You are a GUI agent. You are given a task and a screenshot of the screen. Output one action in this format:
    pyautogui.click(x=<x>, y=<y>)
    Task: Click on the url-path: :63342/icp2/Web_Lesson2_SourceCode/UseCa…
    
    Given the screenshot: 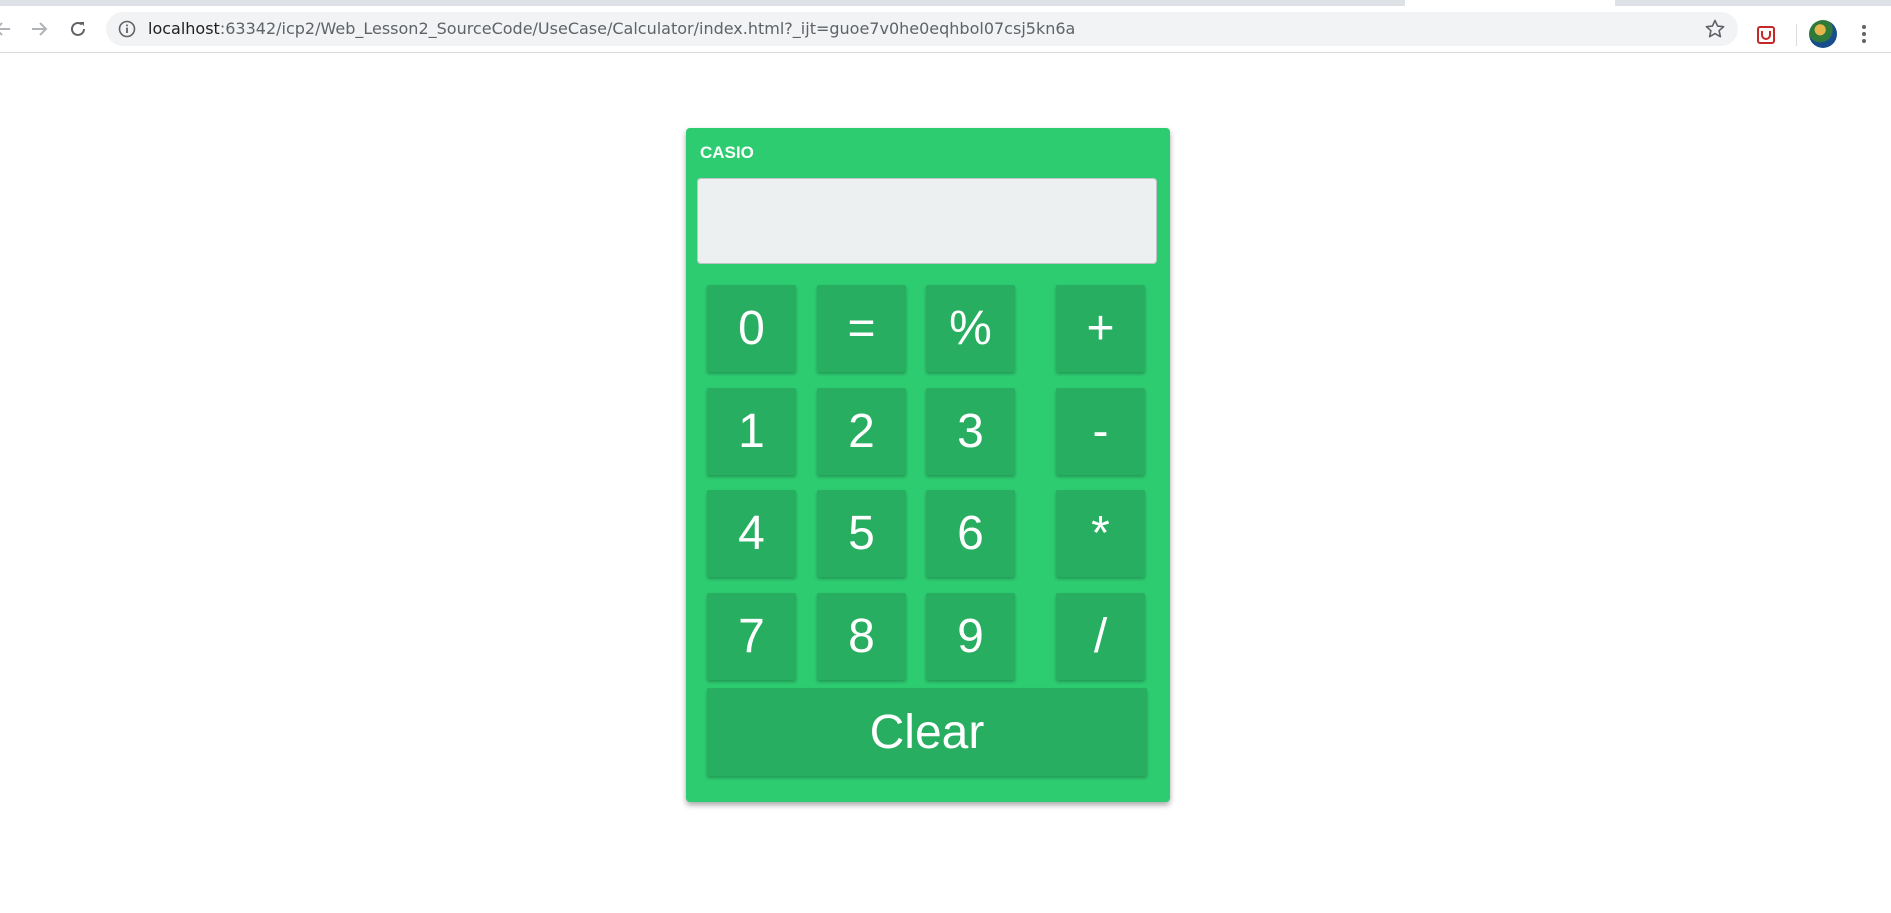 What is the action you would take?
    pyautogui.click(x=647, y=28)
    